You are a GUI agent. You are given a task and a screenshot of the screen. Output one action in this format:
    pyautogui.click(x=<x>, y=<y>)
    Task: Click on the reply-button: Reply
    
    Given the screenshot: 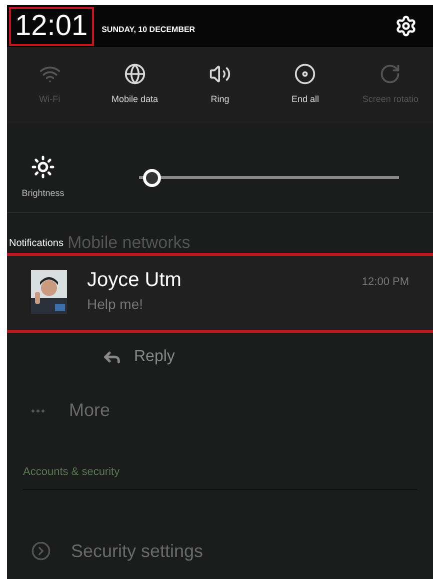 What is the action you would take?
    pyautogui.click(x=138, y=357)
    